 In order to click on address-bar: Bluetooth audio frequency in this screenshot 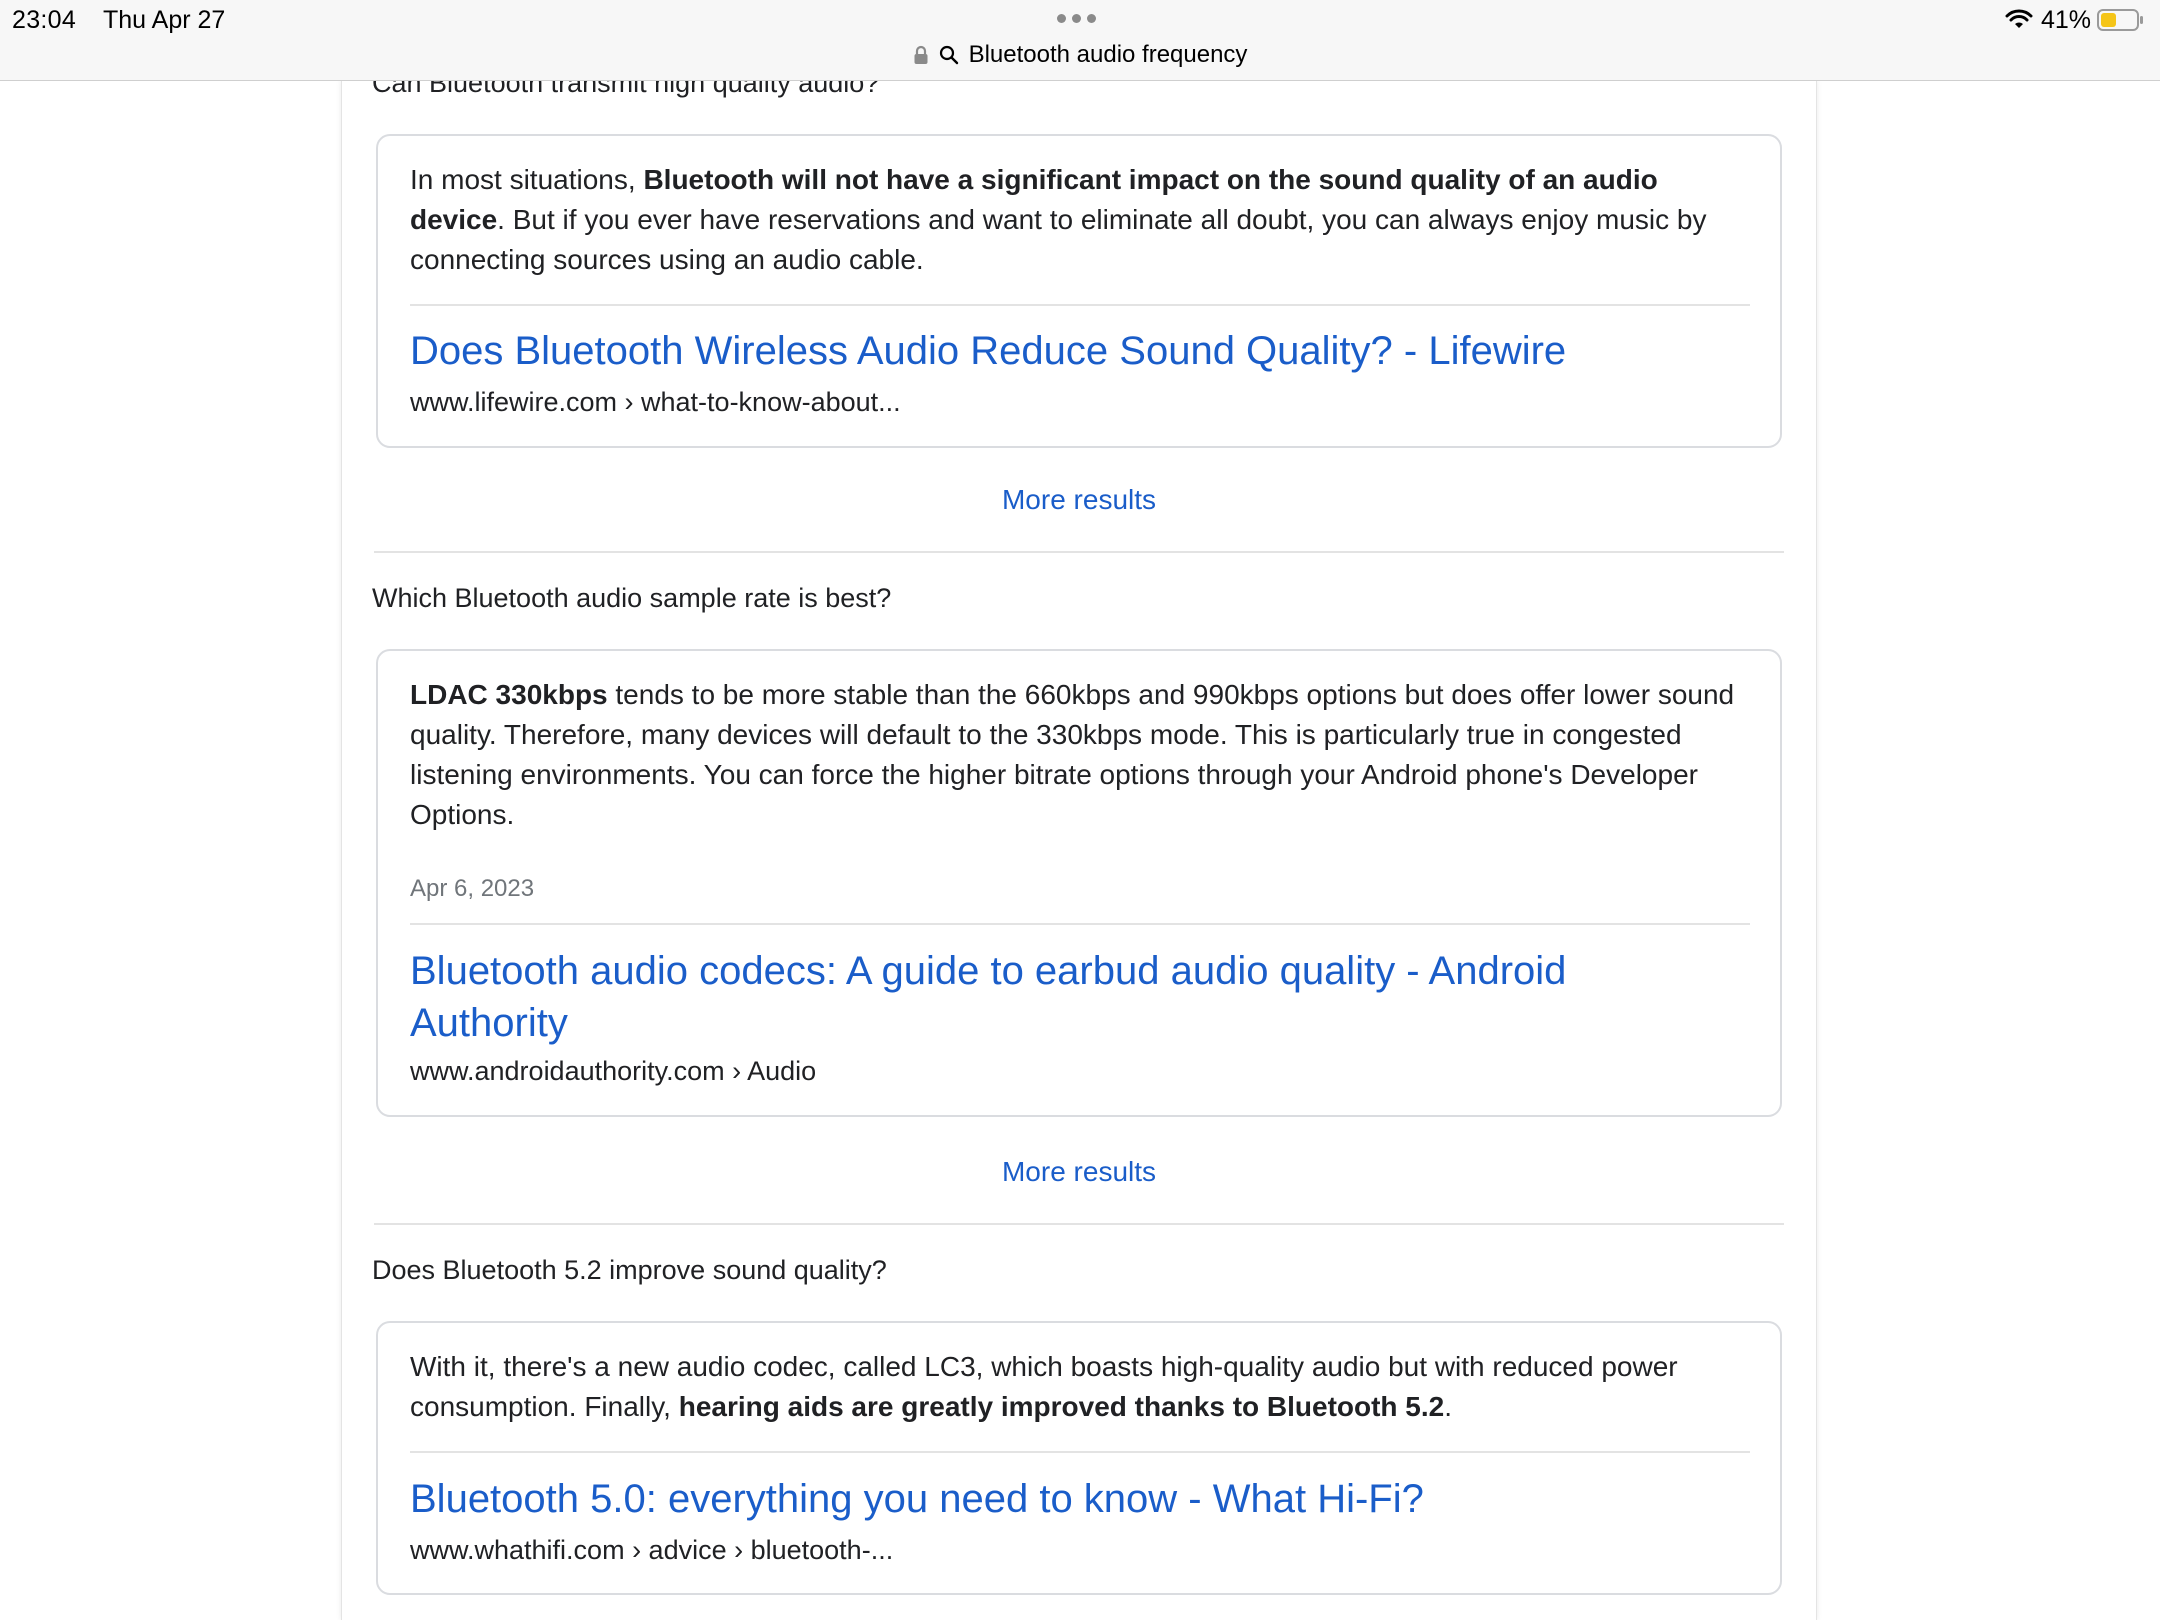, I will do `click(1080, 55)`.